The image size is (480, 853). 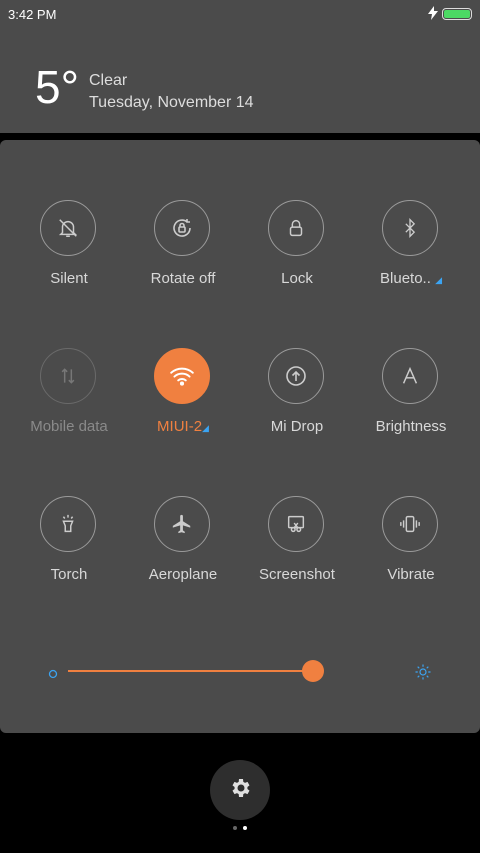 I want to click on toggle-label: Mobile data, so click(x=69, y=426).